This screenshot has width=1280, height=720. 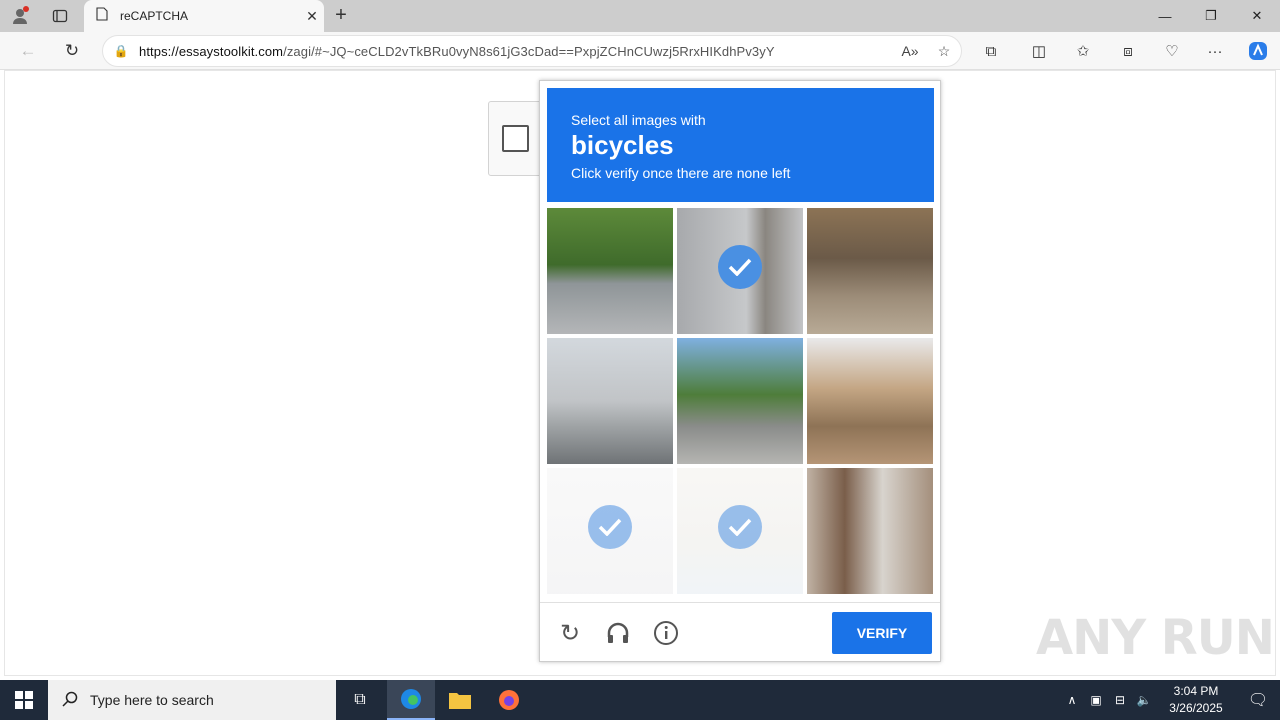 I want to click on tile-image-street-sign, so click(x=740, y=401).